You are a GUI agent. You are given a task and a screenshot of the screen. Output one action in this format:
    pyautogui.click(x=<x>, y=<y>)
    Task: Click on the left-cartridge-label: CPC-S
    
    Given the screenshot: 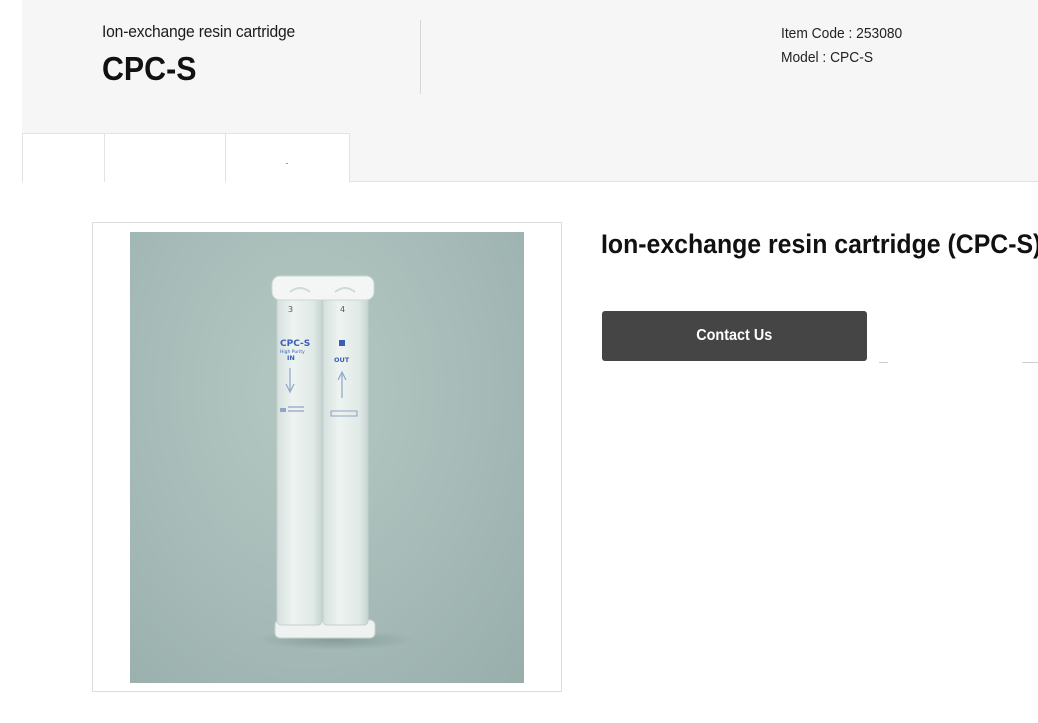 What is the action you would take?
    pyautogui.click(x=295, y=344)
    